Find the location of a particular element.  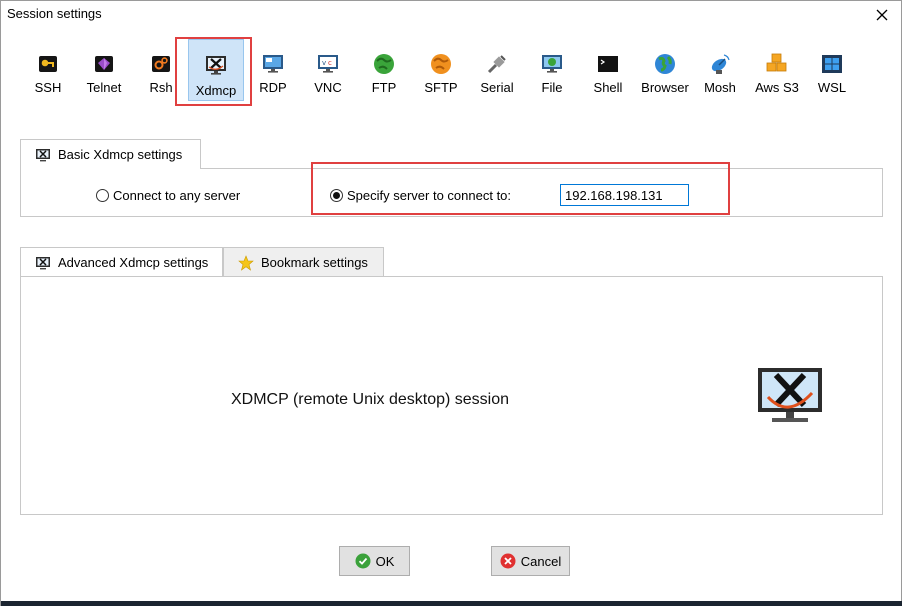

title-bar: Session settings is located at coordinates (451, 15).